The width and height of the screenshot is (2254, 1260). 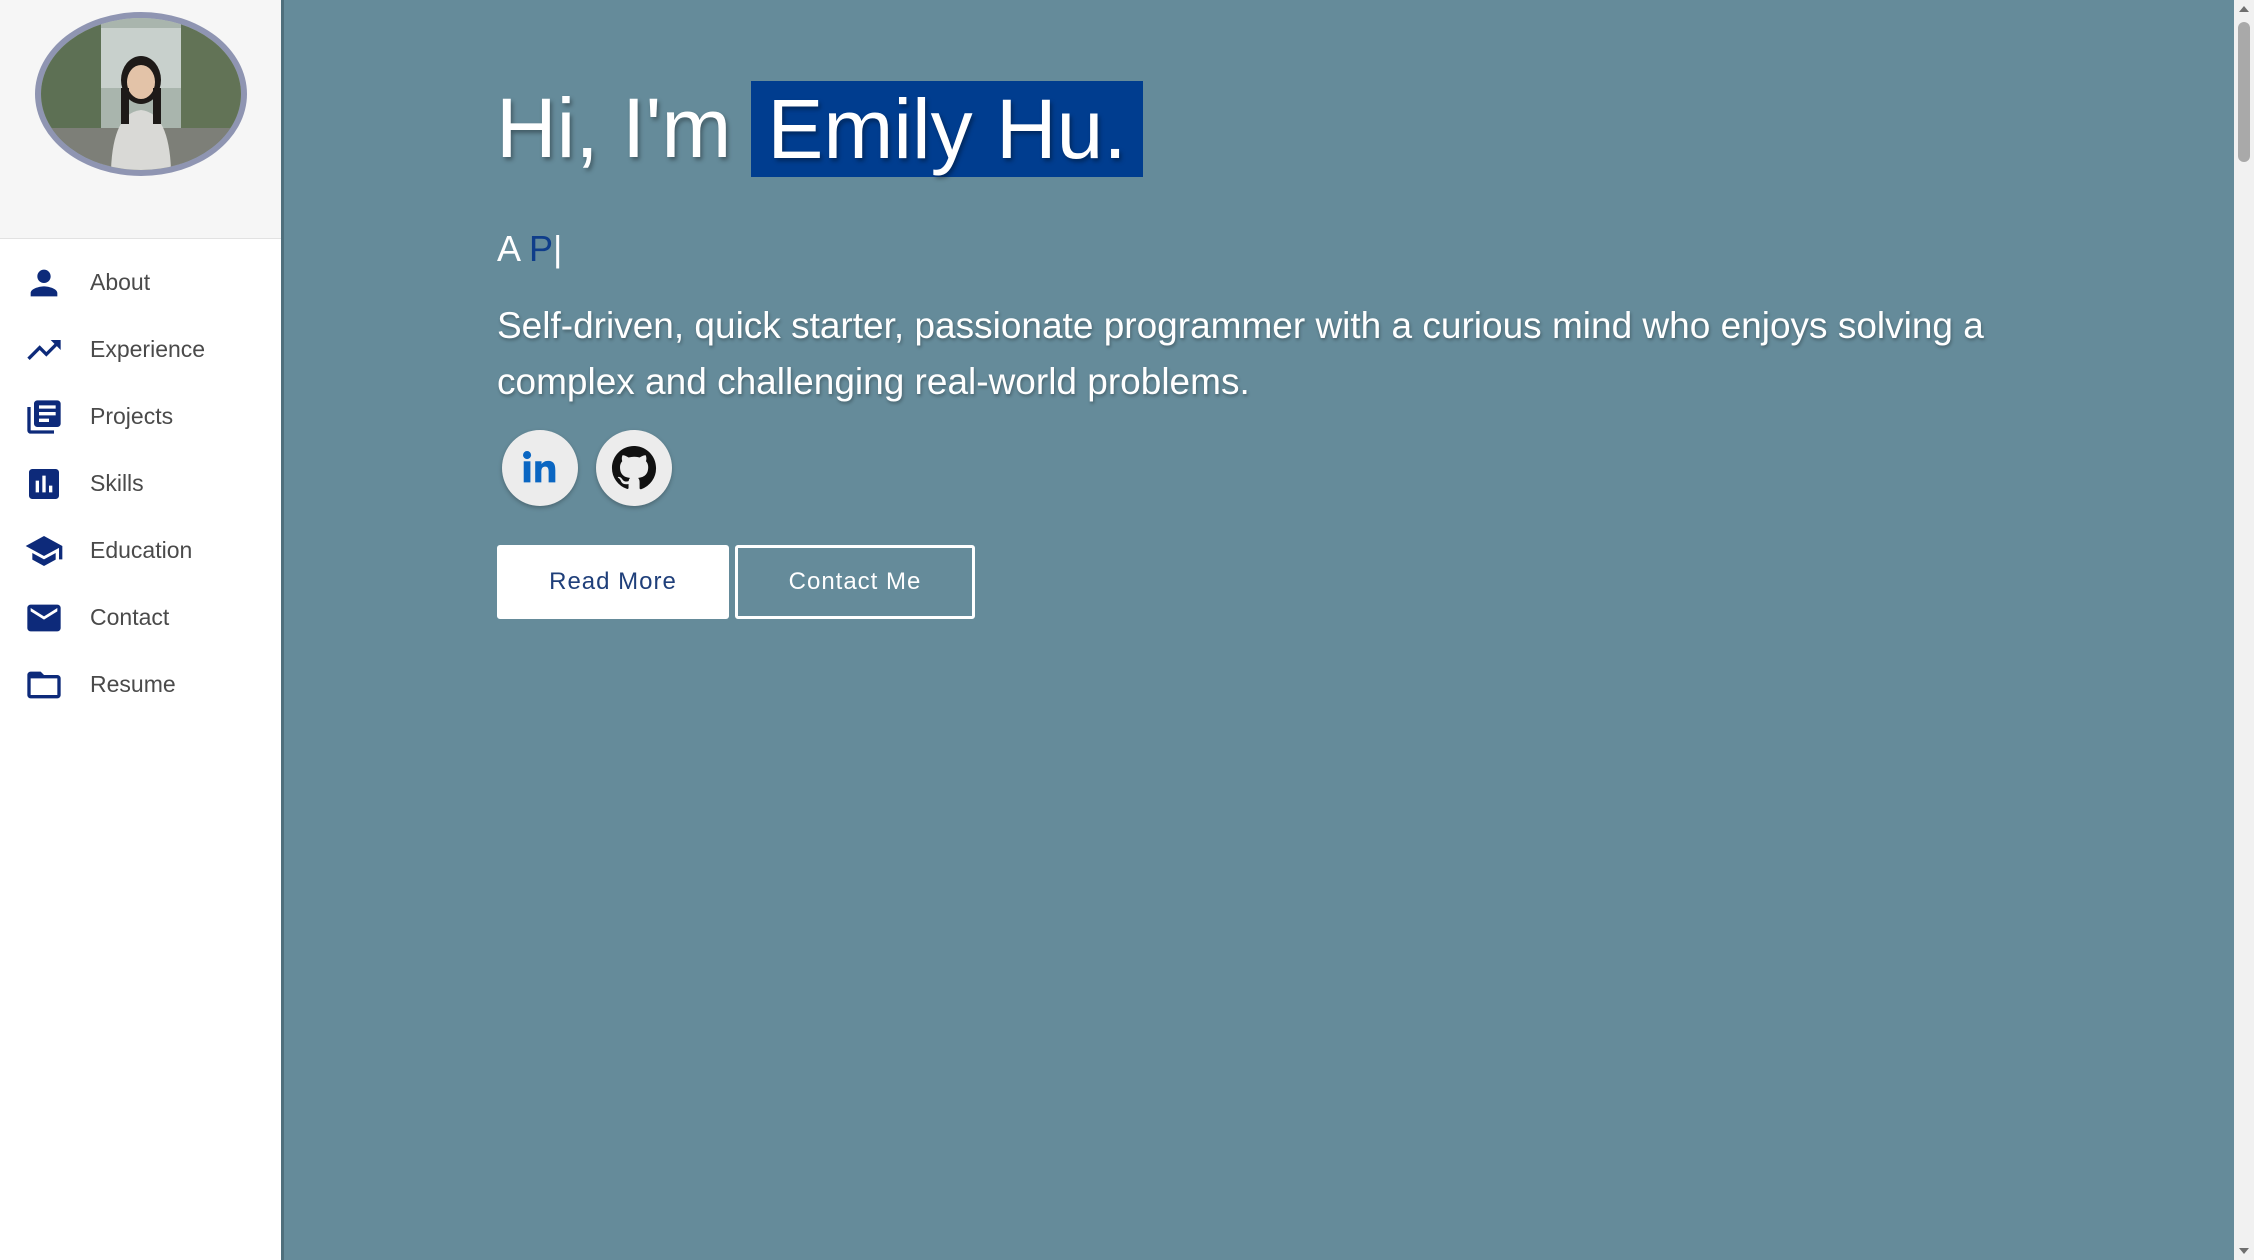 What do you see at coordinates (513, 248) in the screenshot?
I see `typed-prefix: A` at bounding box center [513, 248].